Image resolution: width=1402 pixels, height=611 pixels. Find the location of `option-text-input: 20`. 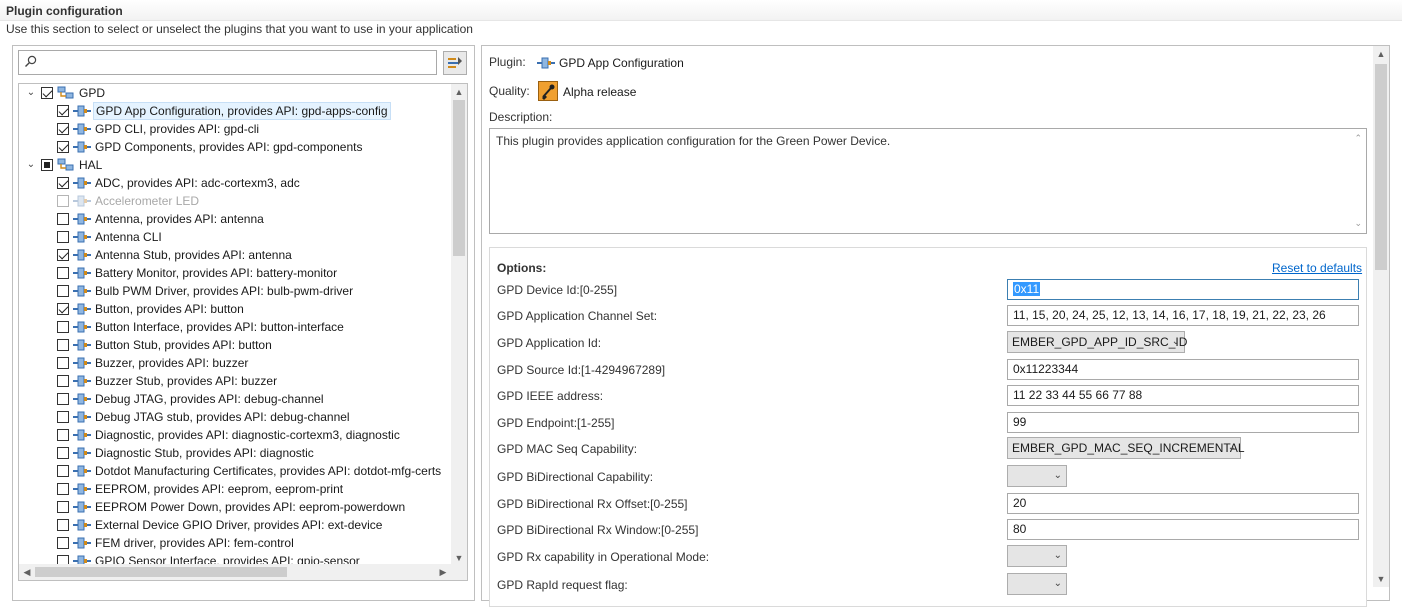

option-text-input: 20 is located at coordinates (1183, 503).